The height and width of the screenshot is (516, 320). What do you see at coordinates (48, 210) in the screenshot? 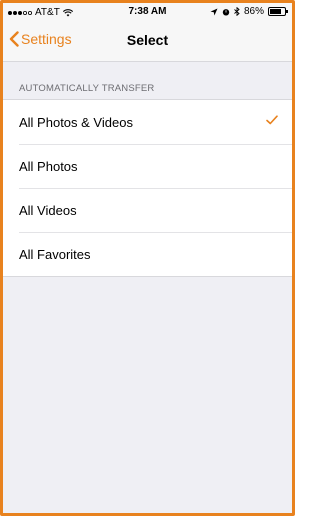
I see `option-label: All Videos` at bounding box center [48, 210].